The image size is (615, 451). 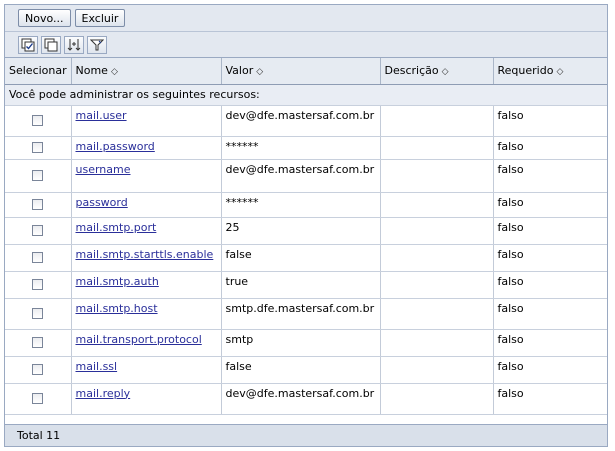 I want to click on resource-name-link: mail.smtp.auth, so click(x=117, y=281).